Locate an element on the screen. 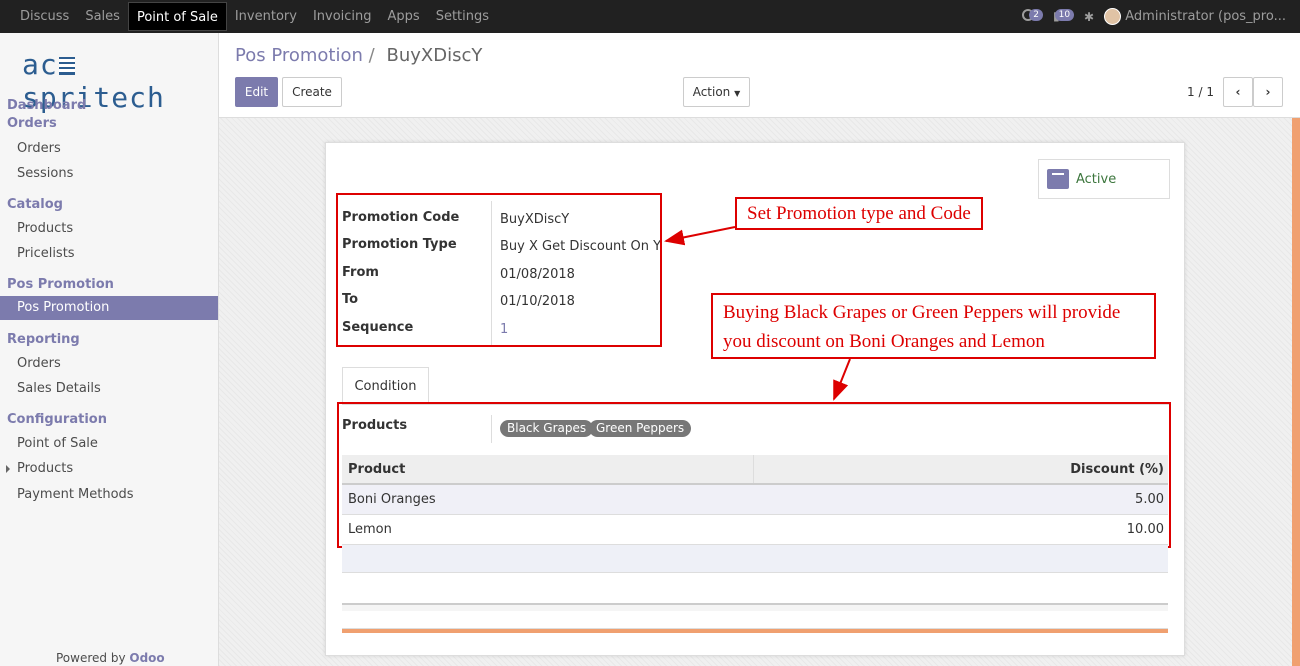  breadcrumb-current: BuyXDiscY is located at coordinates (434, 55).